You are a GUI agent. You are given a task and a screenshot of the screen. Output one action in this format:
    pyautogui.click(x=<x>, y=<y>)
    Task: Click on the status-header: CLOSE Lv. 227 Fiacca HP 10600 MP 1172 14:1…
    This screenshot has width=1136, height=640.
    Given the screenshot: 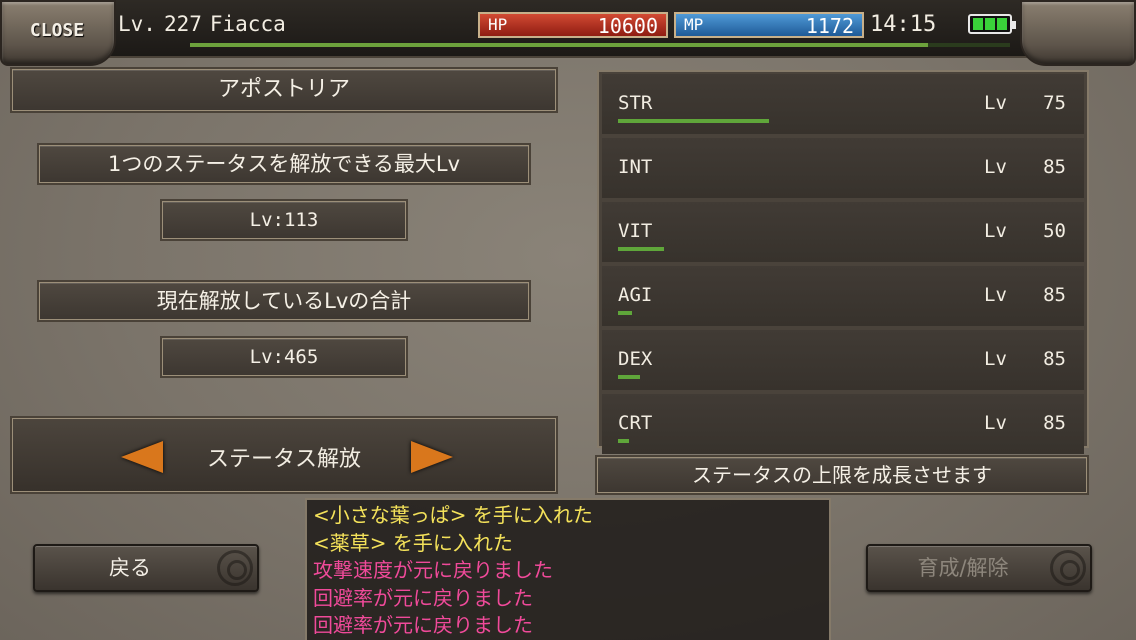 What is the action you would take?
    pyautogui.click(x=568, y=33)
    